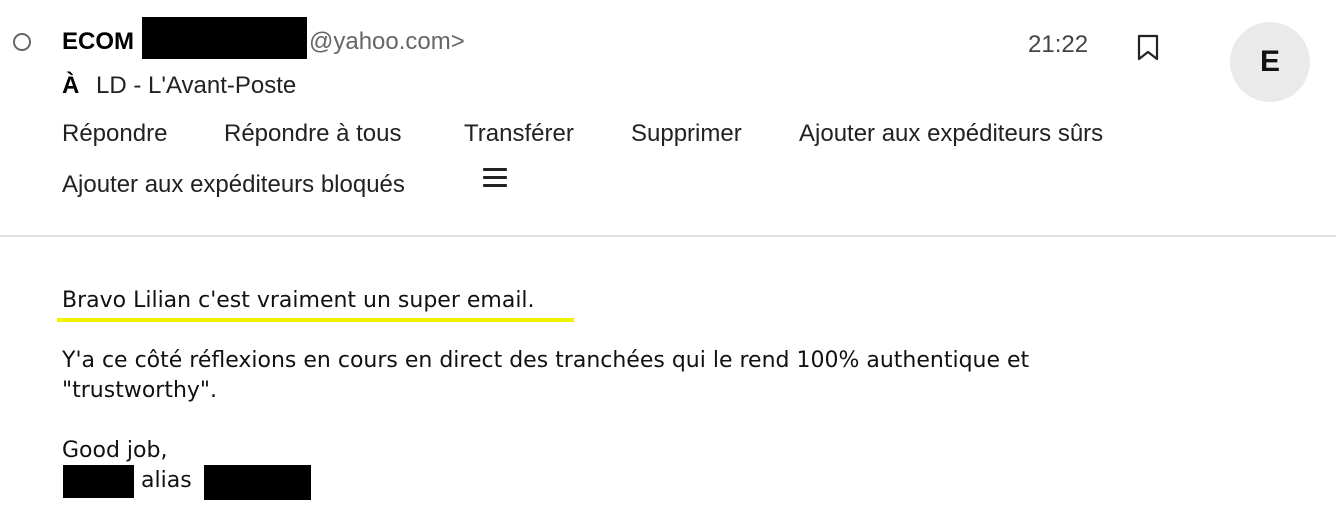  What do you see at coordinates (1270, 62) in the screenshot?
I see `sender-avatar: E` at bounding box center [1270, 62].